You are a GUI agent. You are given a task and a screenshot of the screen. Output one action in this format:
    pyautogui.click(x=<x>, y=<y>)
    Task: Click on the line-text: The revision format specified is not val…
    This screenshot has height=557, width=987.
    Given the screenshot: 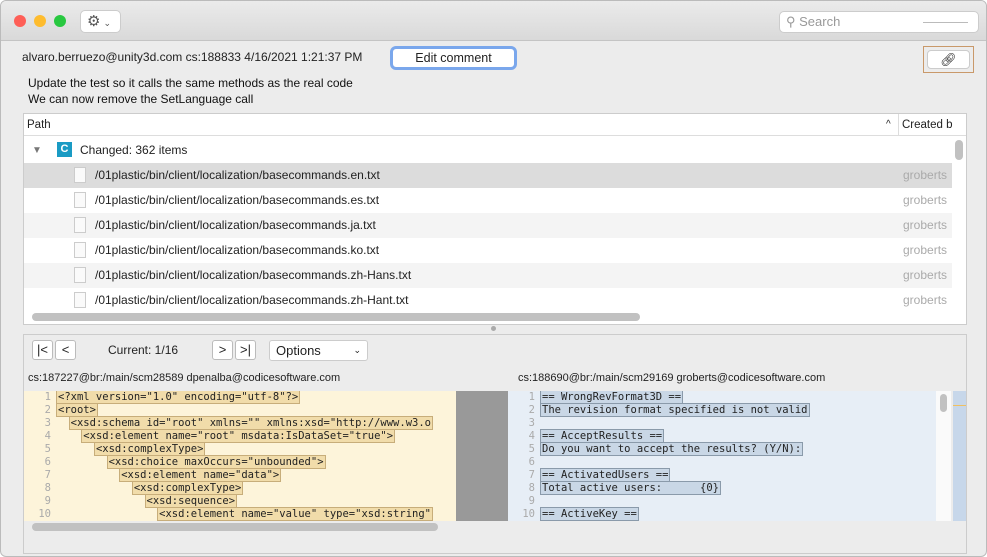 What is the action you would take?
    pyautogui.click(x=675, y=410)
    